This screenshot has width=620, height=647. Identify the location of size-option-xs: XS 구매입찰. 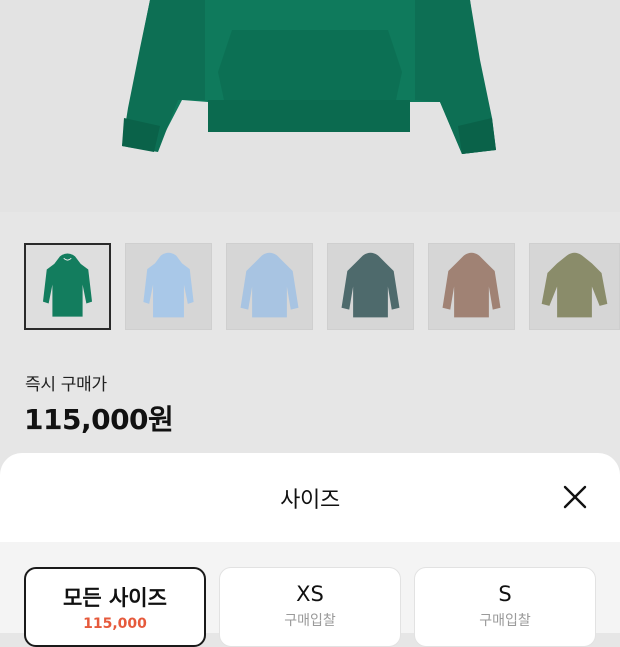
(310, 607).